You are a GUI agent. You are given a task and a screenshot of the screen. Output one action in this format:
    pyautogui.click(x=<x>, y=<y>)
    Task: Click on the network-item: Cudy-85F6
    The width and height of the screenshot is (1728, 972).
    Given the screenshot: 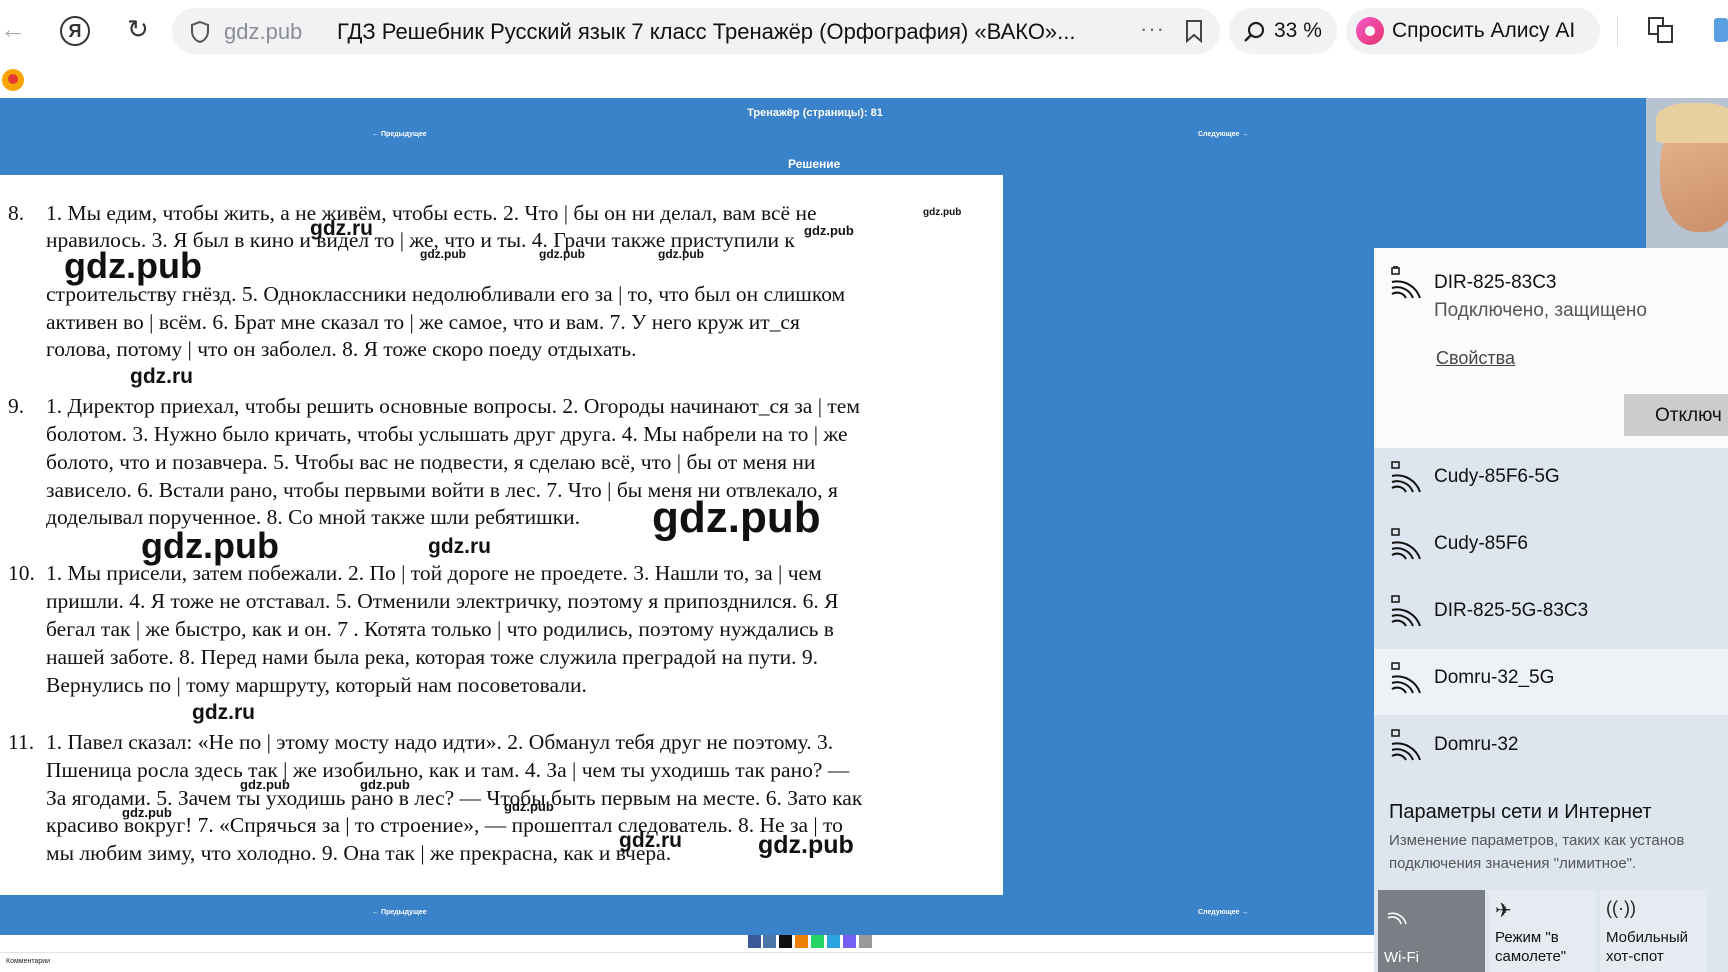 What is the action you would take?
    pyautogui.click(x=1551, y=548)
    